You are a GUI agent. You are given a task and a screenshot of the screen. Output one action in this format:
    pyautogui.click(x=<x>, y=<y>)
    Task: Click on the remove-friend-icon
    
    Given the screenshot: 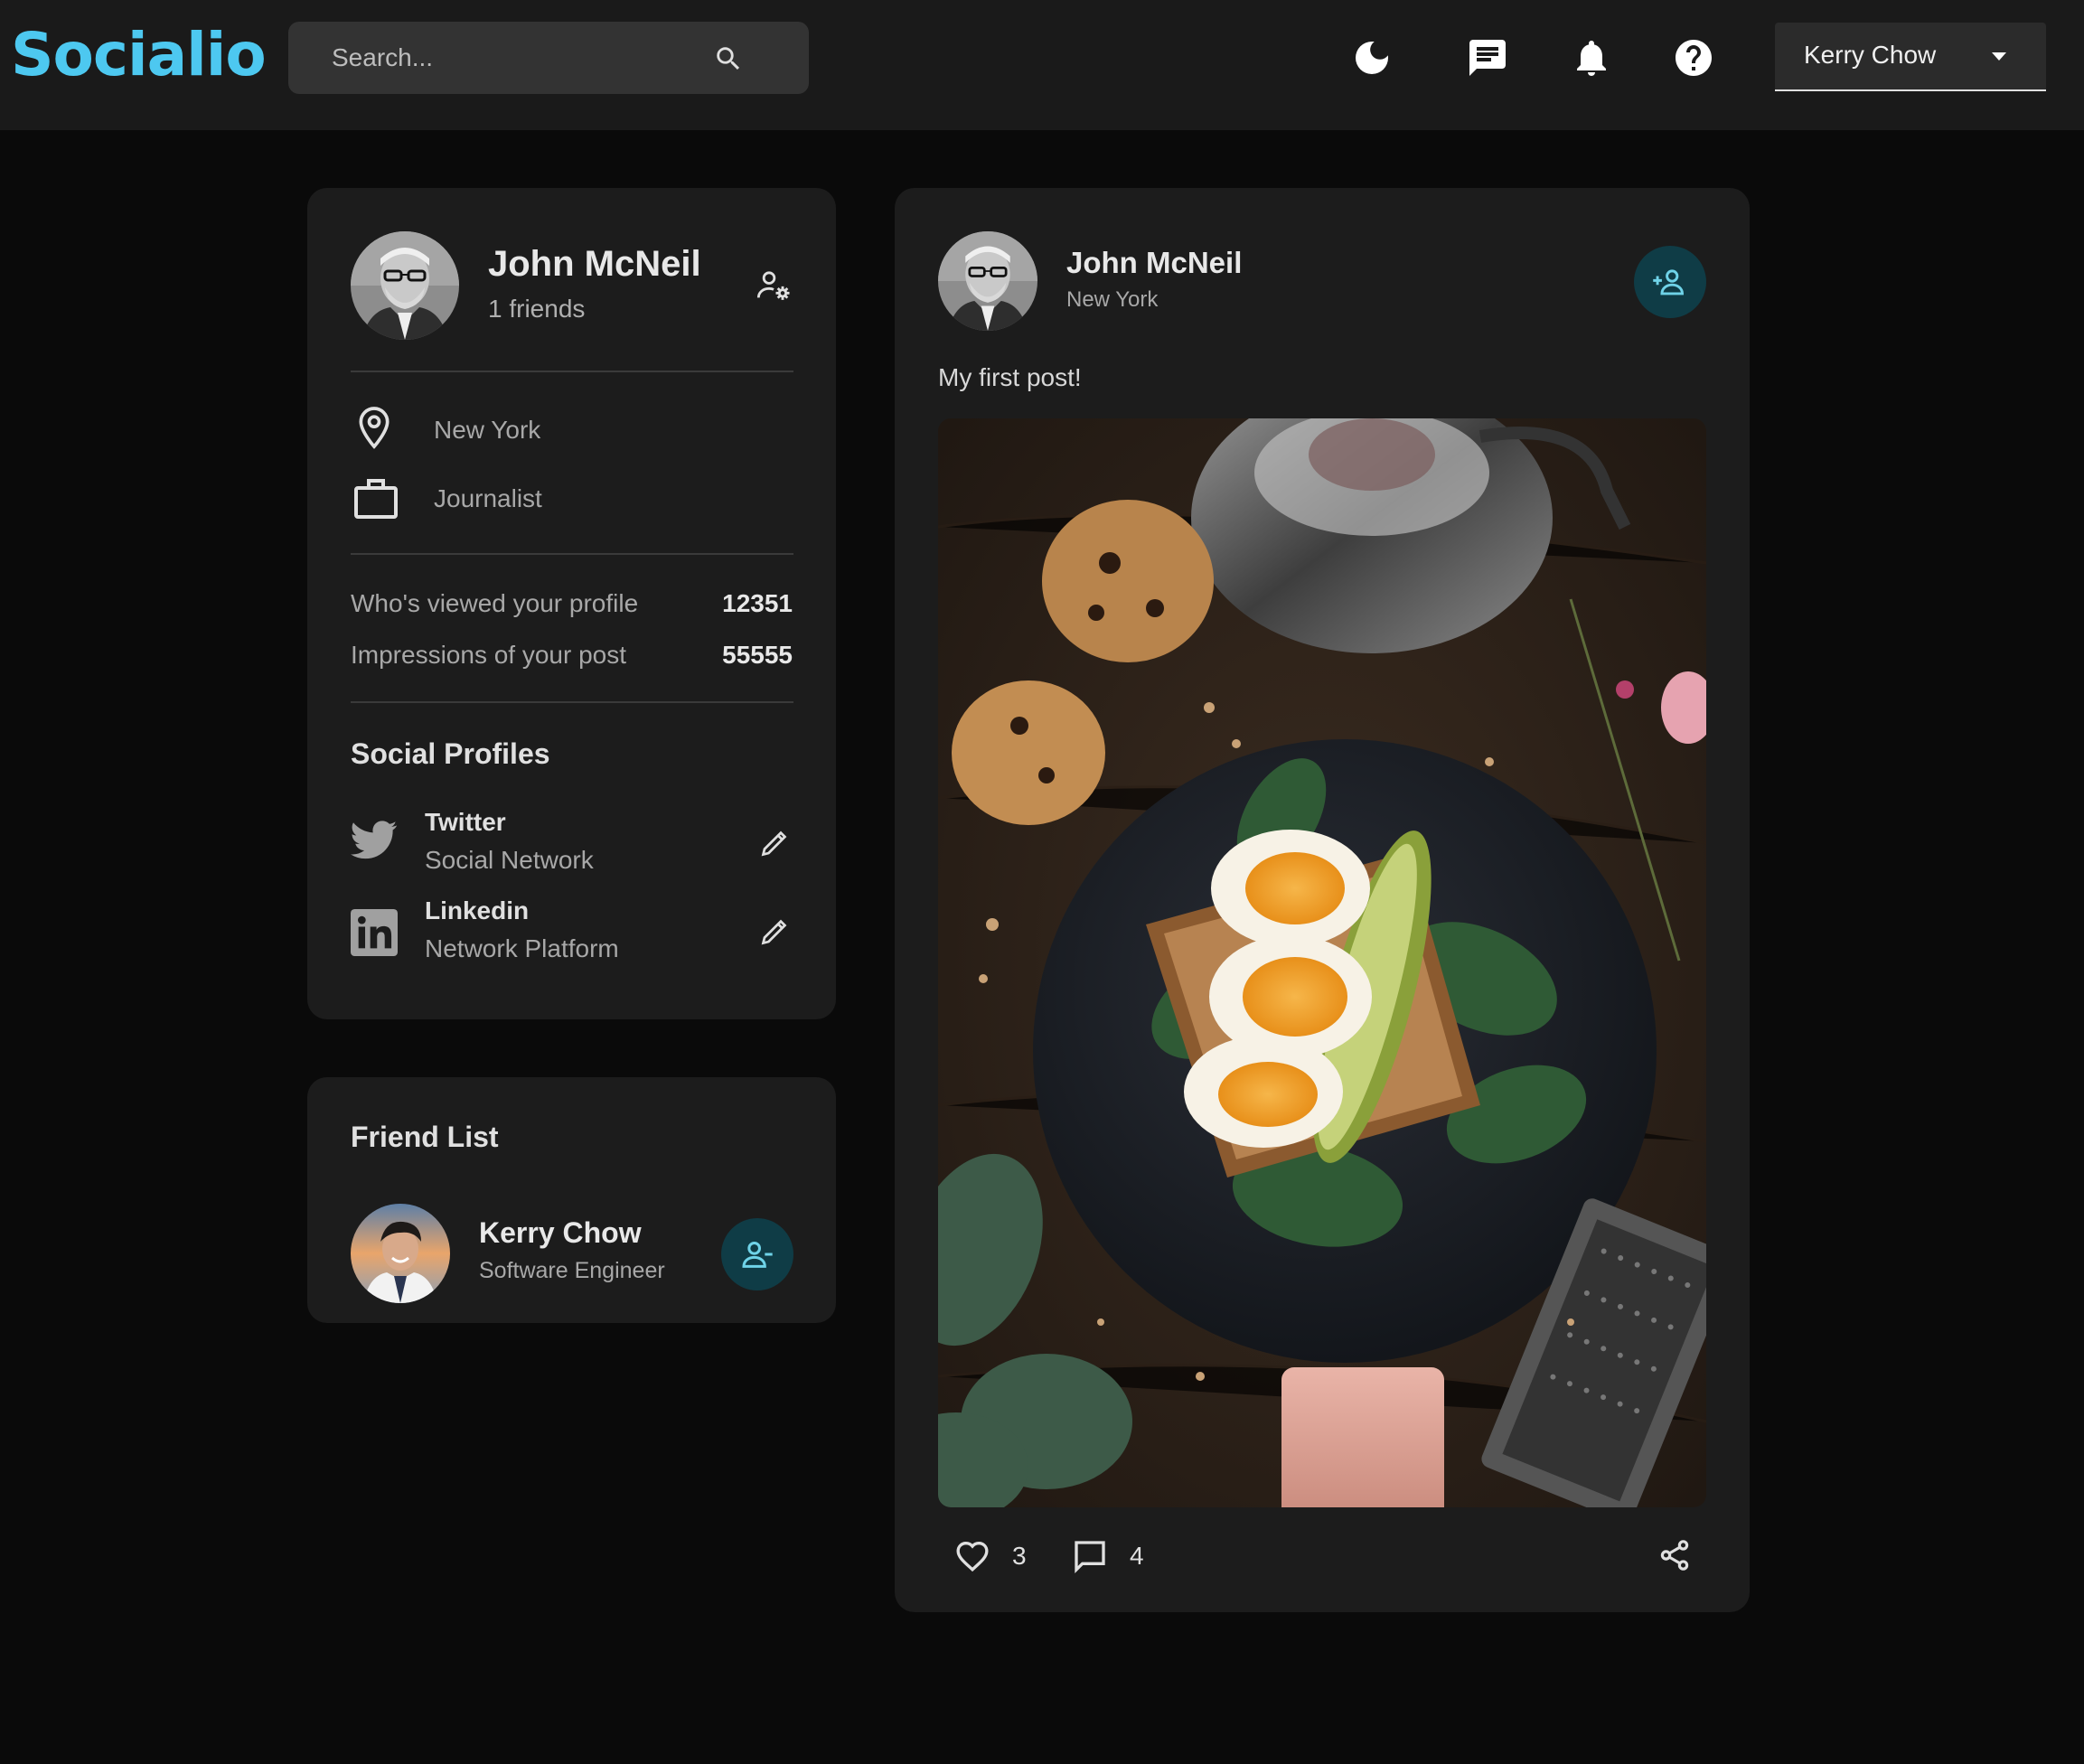 What is the action you would take?
    pyautogui.click(x=757, y=1254)
    